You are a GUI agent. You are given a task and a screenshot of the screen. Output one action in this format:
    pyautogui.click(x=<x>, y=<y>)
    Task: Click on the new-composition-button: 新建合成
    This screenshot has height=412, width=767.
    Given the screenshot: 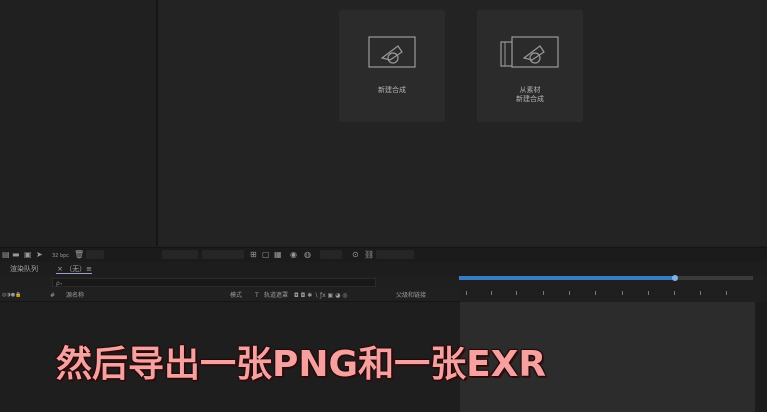 What is the action you would take?
    pyautogui.click(x=392, y=66)
    